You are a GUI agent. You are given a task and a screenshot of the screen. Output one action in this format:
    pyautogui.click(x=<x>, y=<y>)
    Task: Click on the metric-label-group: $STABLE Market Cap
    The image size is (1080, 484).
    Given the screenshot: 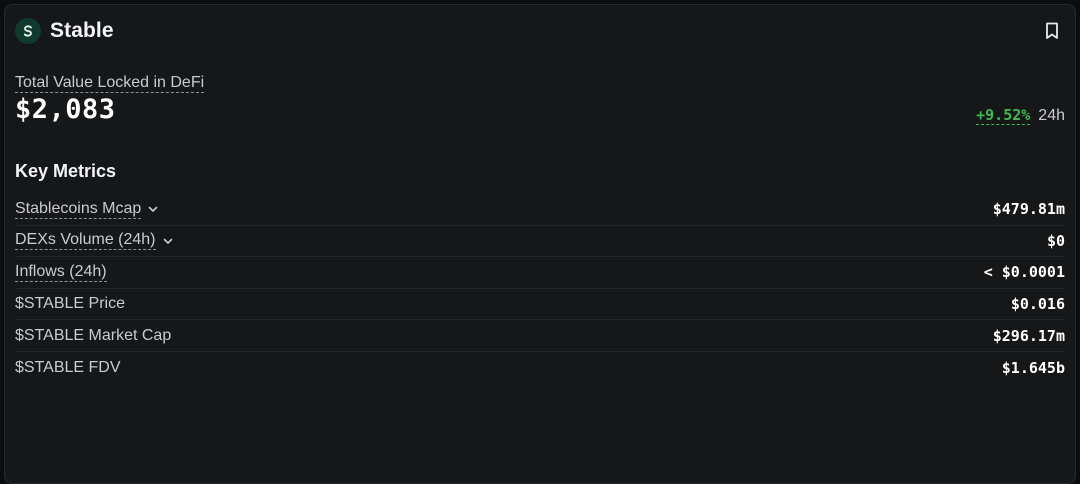 What is the action you would take?
    pyautogui.click(x=93, y=336)
    